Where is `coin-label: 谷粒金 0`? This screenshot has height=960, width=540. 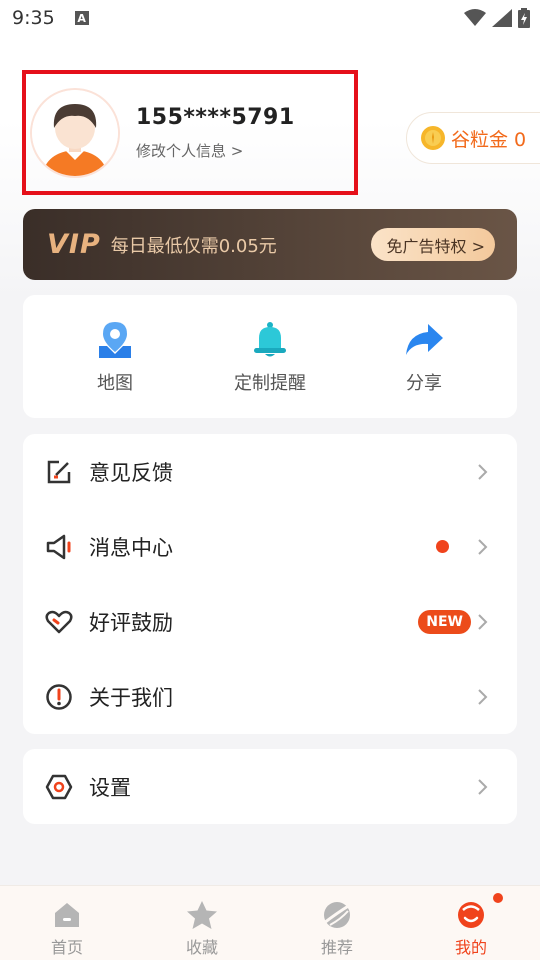 coin-label: 谷粒金 0 is located at coordinates (489, 139).